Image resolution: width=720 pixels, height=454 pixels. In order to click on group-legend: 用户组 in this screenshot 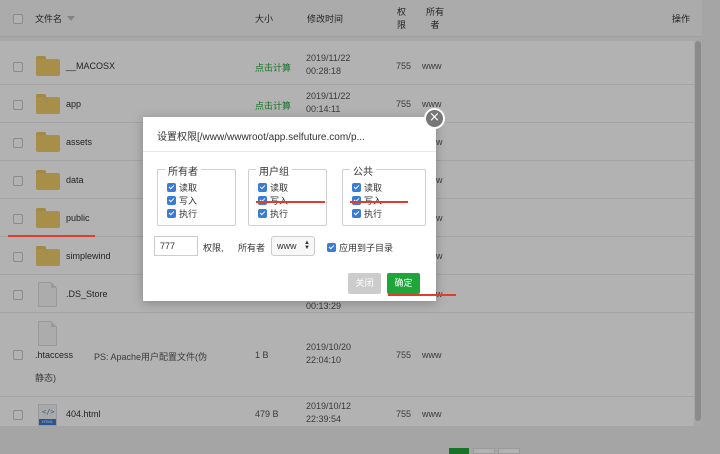, I will do `click(274, 170)`.